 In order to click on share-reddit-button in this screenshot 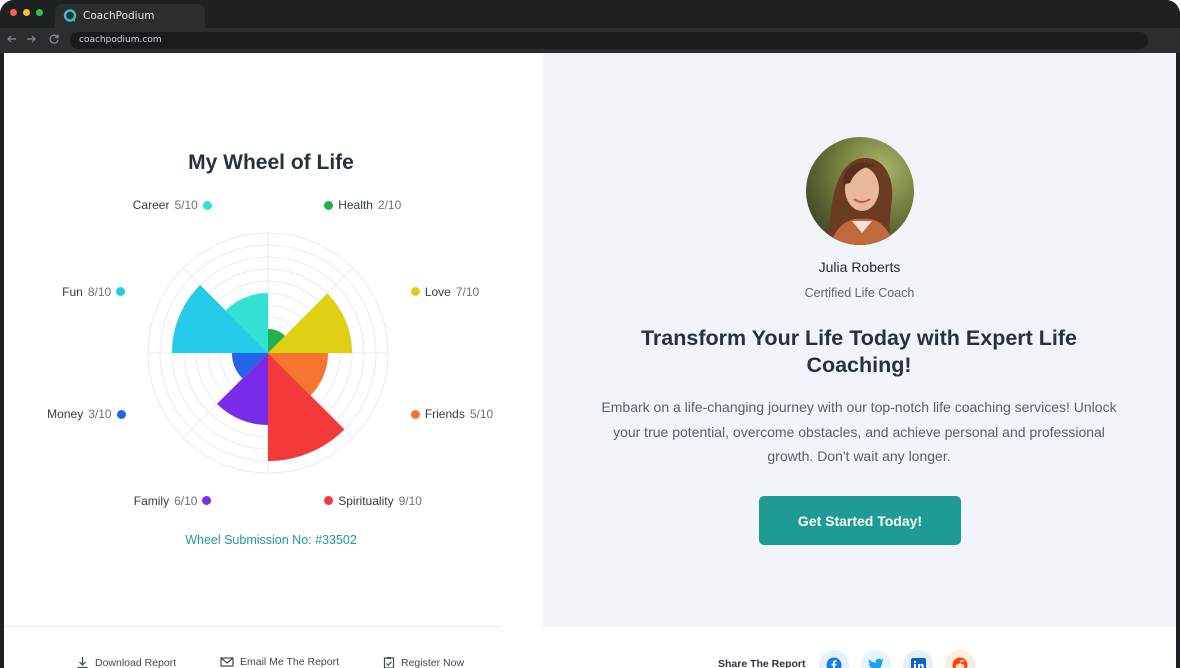, I will do `click(960, 659)`.